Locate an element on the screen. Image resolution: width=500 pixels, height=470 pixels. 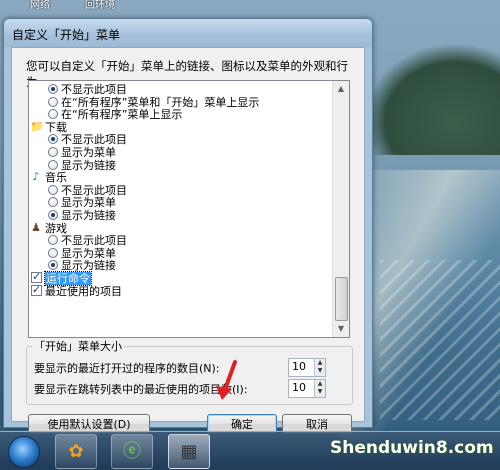
task-button-browser: ⓔ is located at coordinates (132, 451).